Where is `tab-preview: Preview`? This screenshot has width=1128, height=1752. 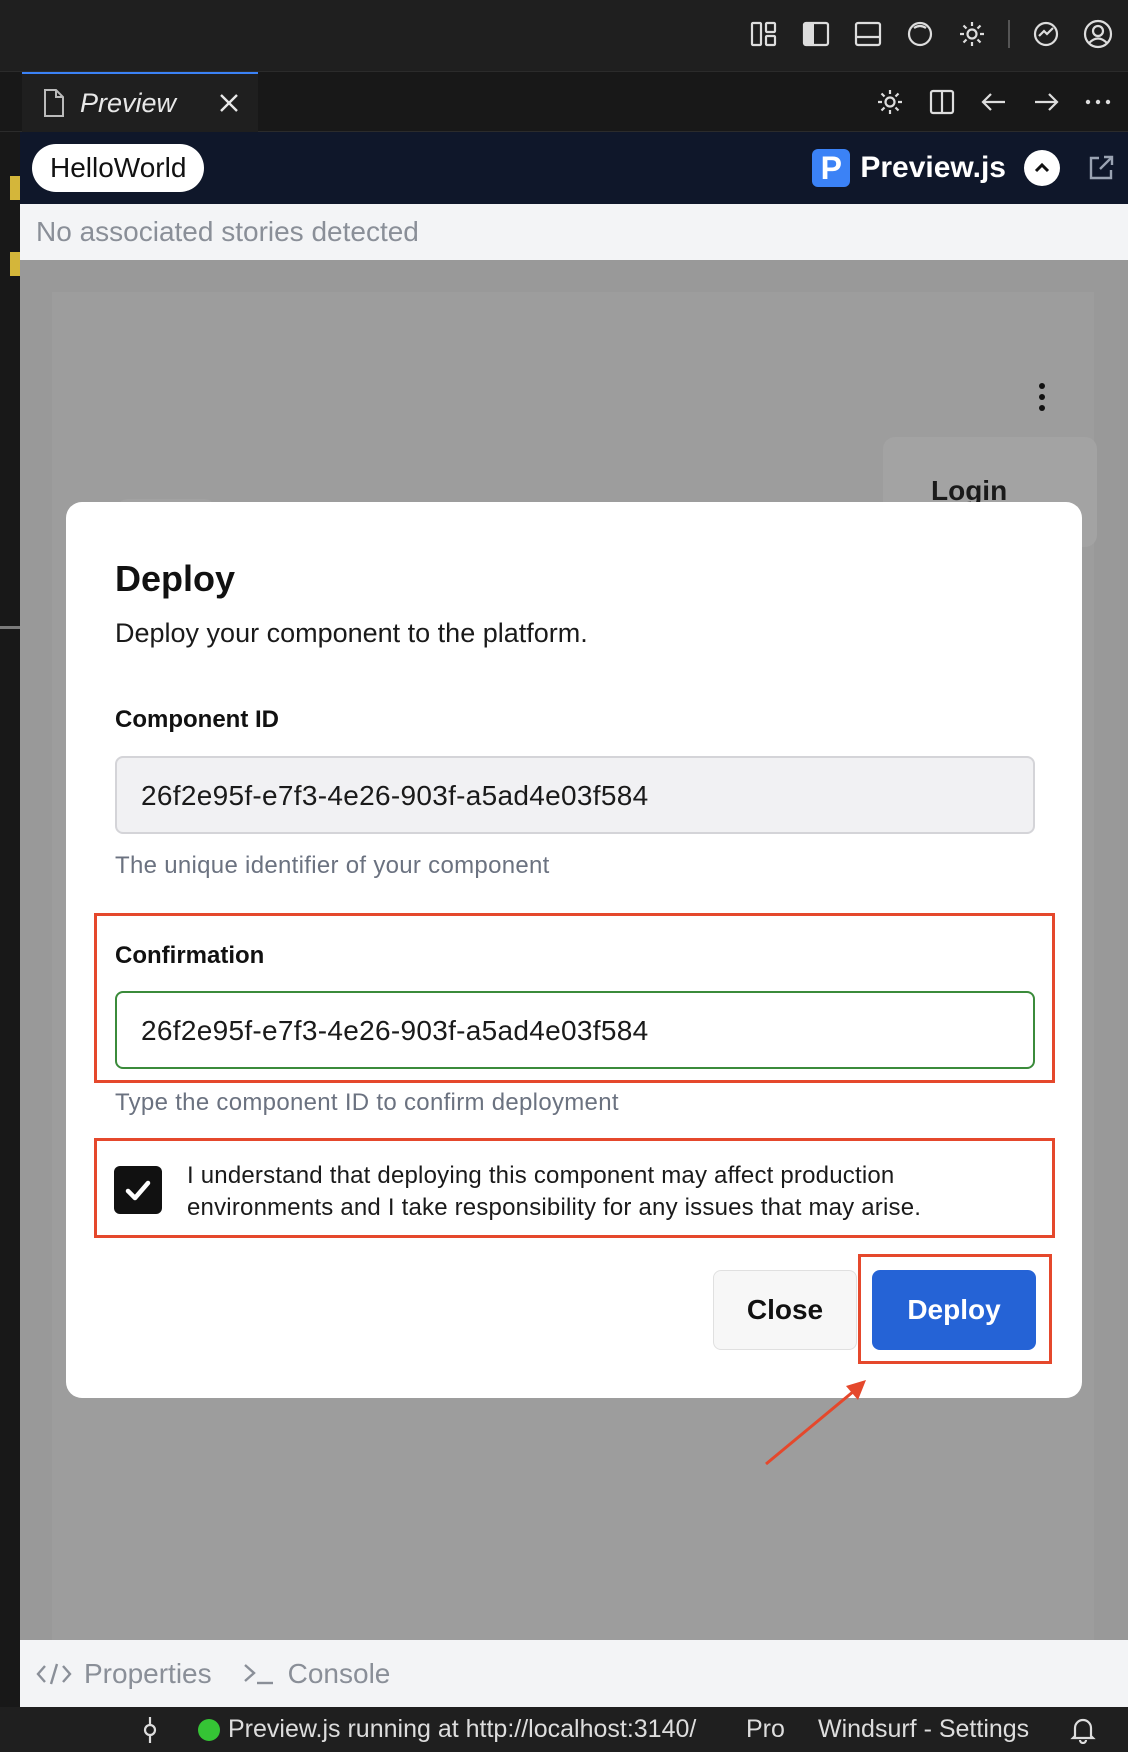 tab-preview: Preview is located at coordinates (140, 102).